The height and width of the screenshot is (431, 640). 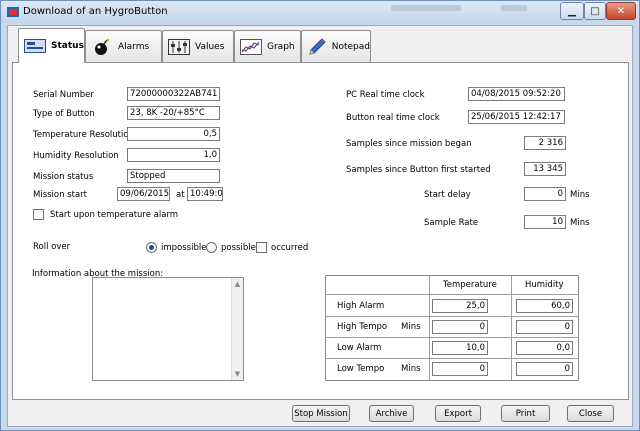 I want to click on humidity-resolution-field: 1,0, so click(x=173, y=155).